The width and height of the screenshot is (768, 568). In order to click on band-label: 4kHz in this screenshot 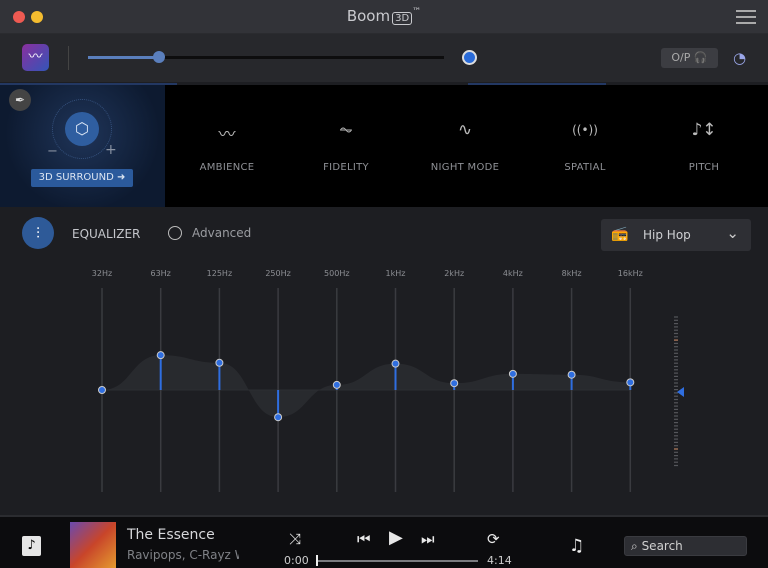, I will do `click(513, 273)`.